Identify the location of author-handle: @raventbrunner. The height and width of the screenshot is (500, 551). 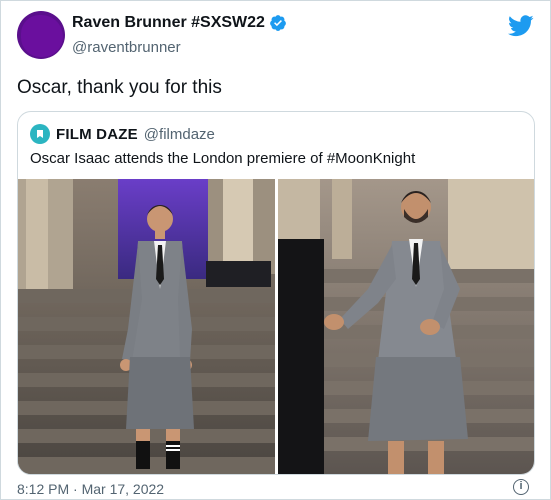
(126, 47).